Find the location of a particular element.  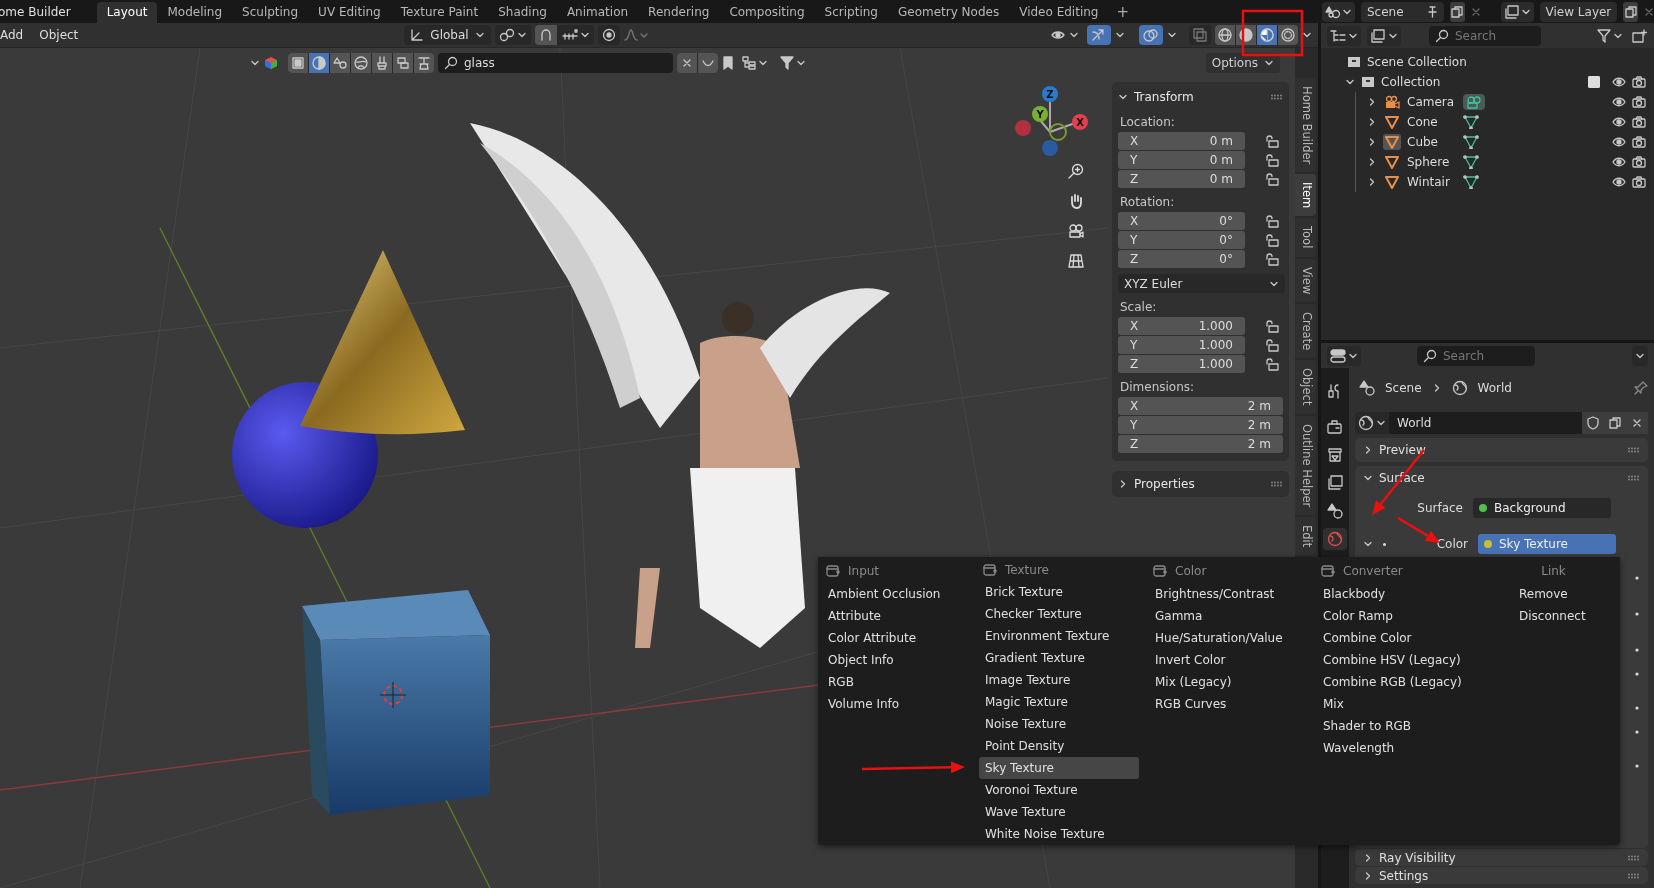

gizmo-toggle is located at coordinates (1099, 35).